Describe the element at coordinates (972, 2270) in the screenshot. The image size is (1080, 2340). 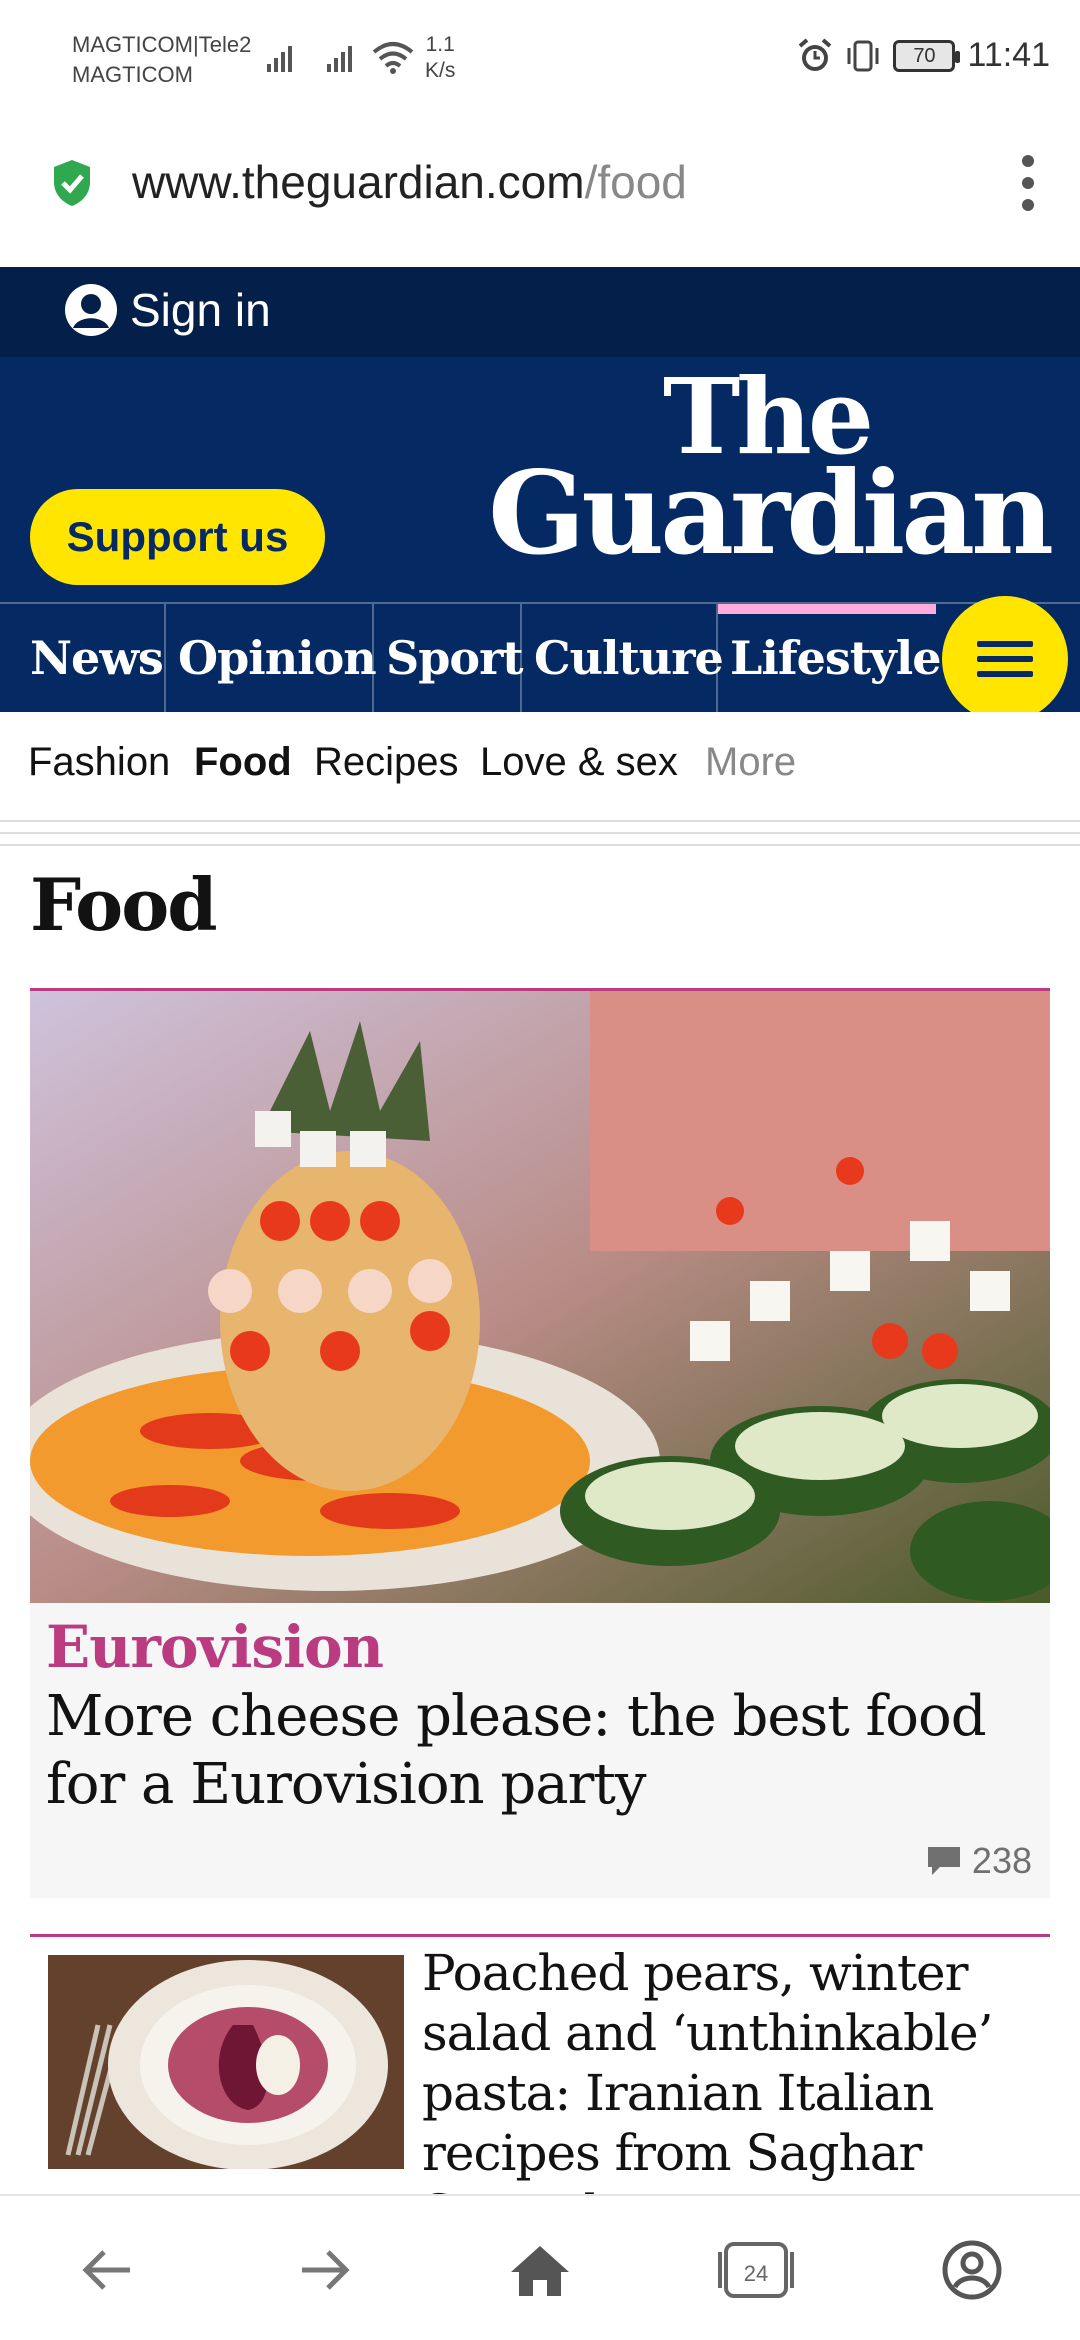
I see `account-icon` at that location.